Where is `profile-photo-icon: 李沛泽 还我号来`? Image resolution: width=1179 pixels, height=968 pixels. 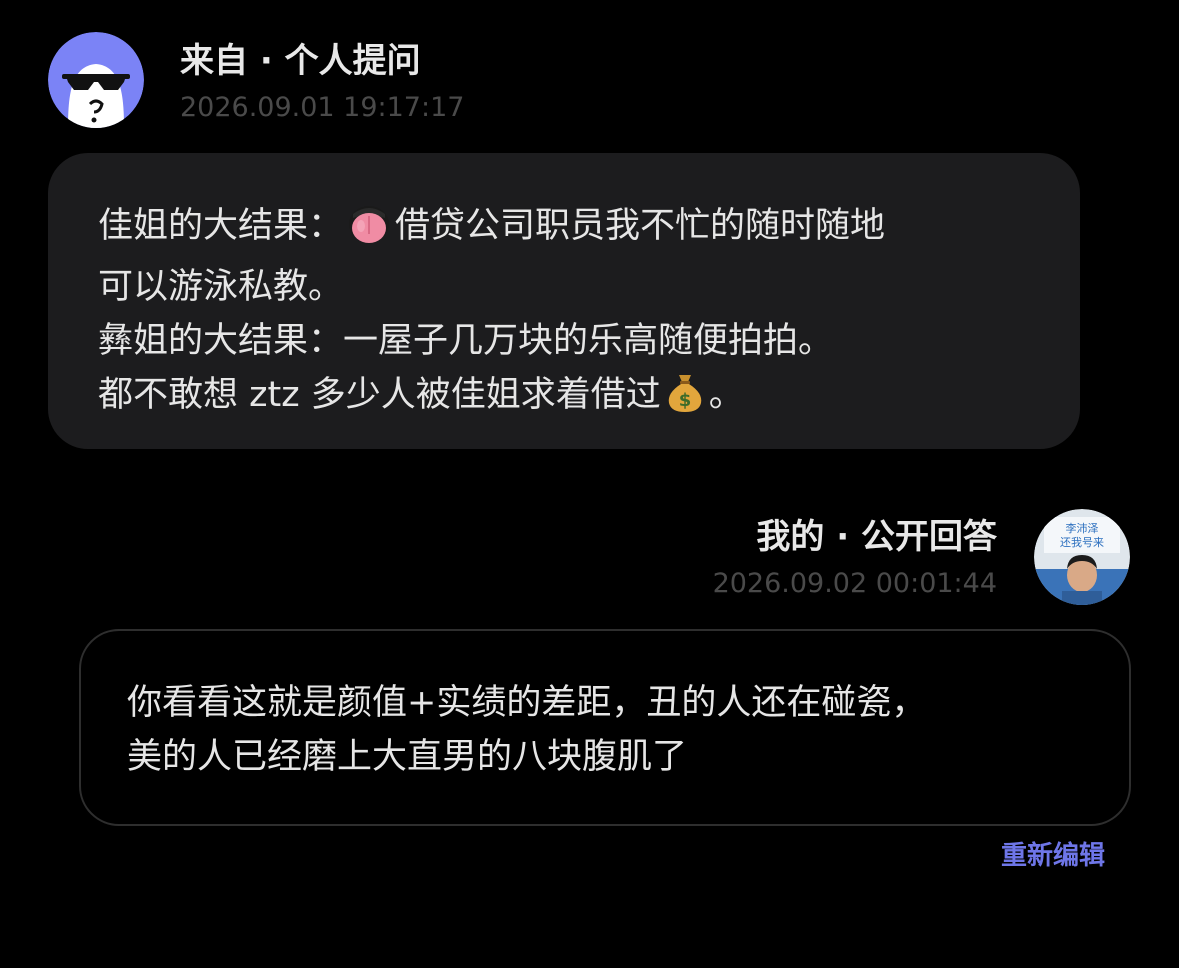 profile-photo-icon: 李沛泽 还我号来 is located at coordinates (1082, 557).